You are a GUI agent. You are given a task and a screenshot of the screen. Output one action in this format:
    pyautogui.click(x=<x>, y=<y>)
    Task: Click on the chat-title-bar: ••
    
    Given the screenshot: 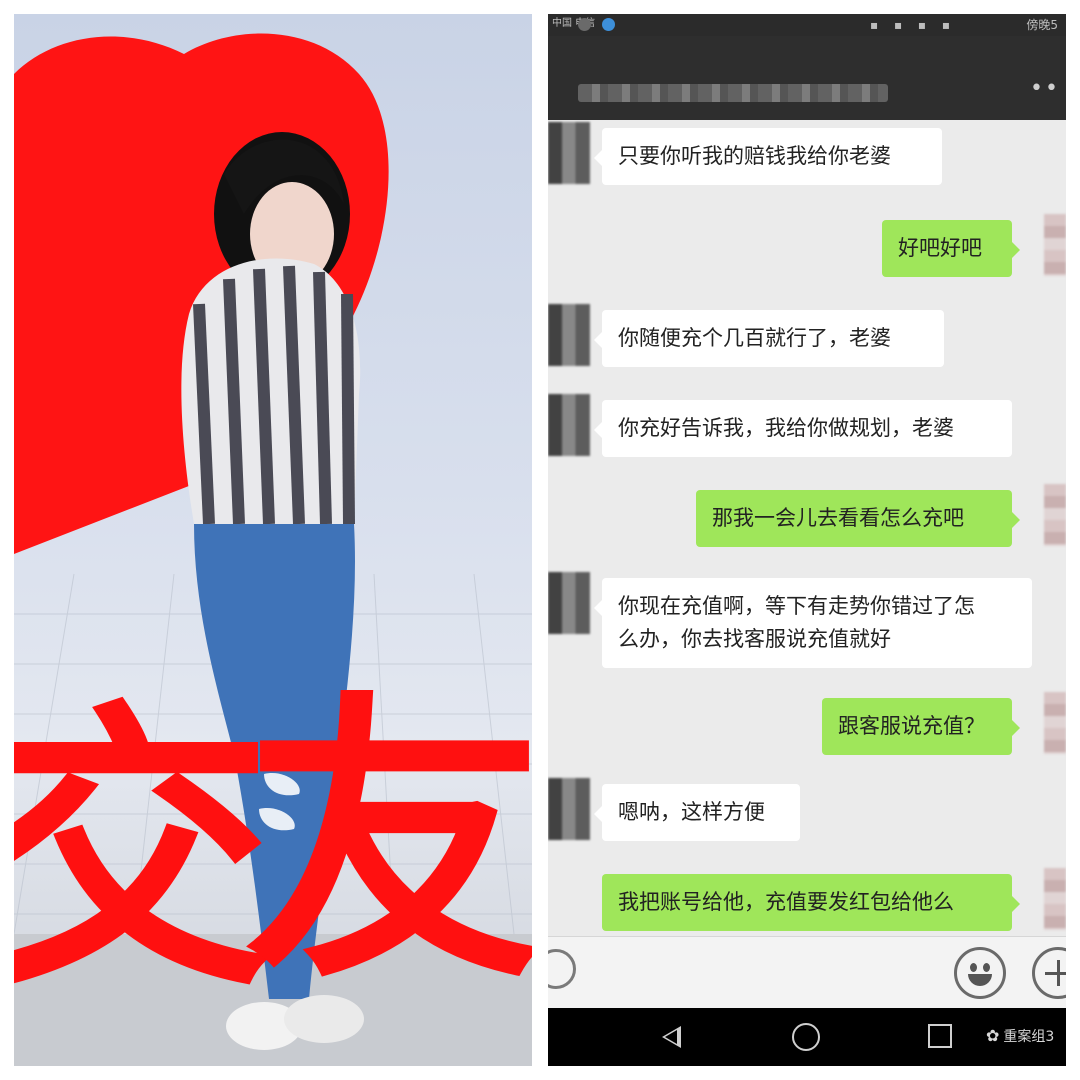 What is the action you would take?
    pyautogui.click(x=807, y=78)
    